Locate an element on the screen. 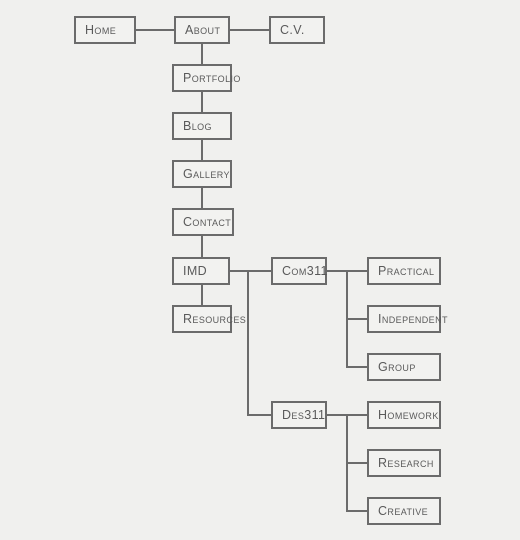  edge-imd-trunk is located at coordinates (250, 271).